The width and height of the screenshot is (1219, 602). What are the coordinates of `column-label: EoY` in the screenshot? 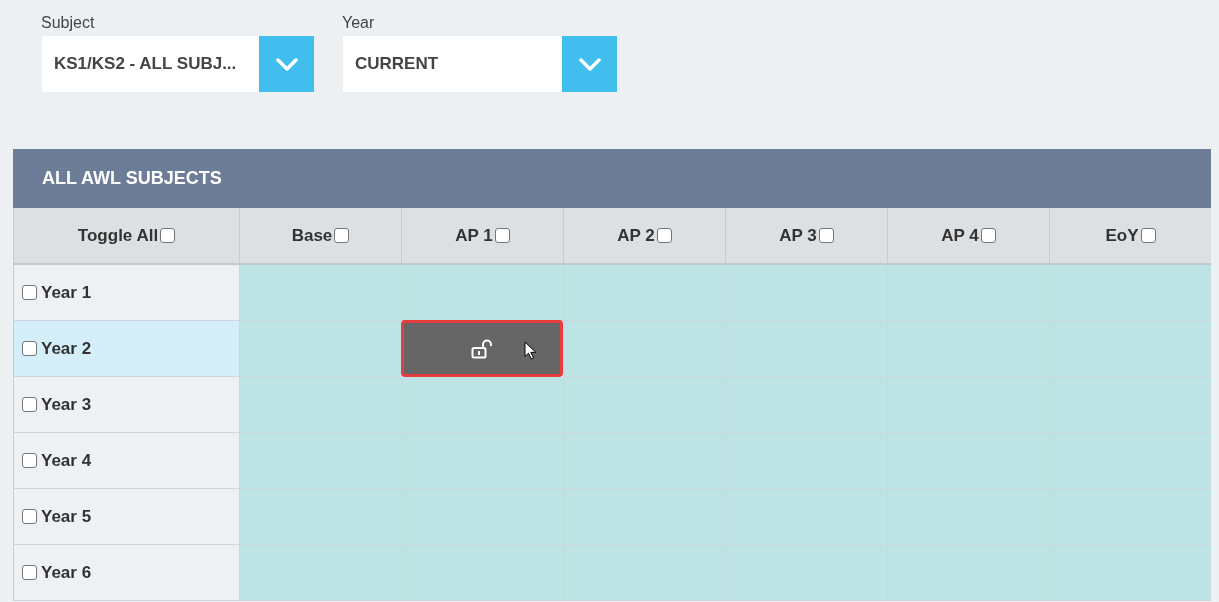 It's located at (1122, 235).